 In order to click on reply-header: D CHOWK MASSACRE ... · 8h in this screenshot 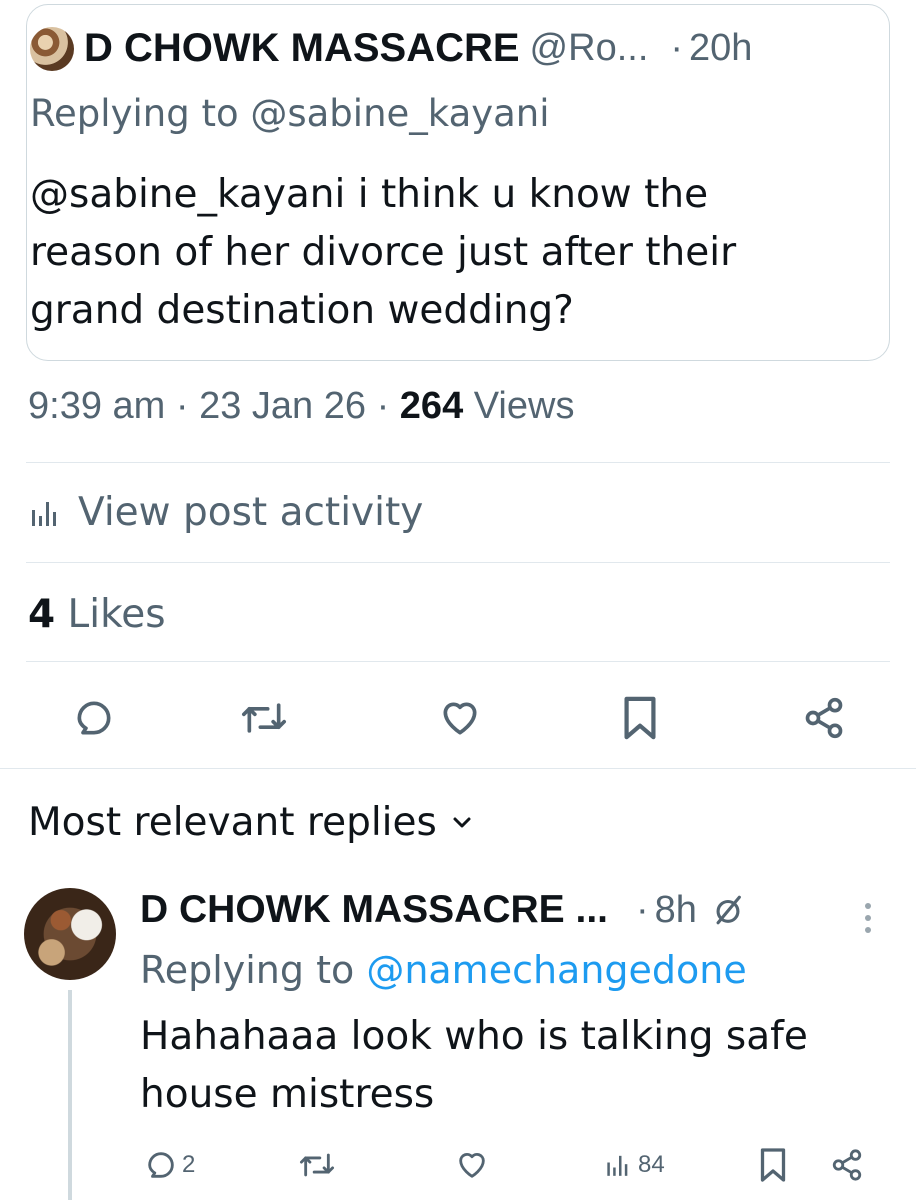, I will do `click(442, 910)`.